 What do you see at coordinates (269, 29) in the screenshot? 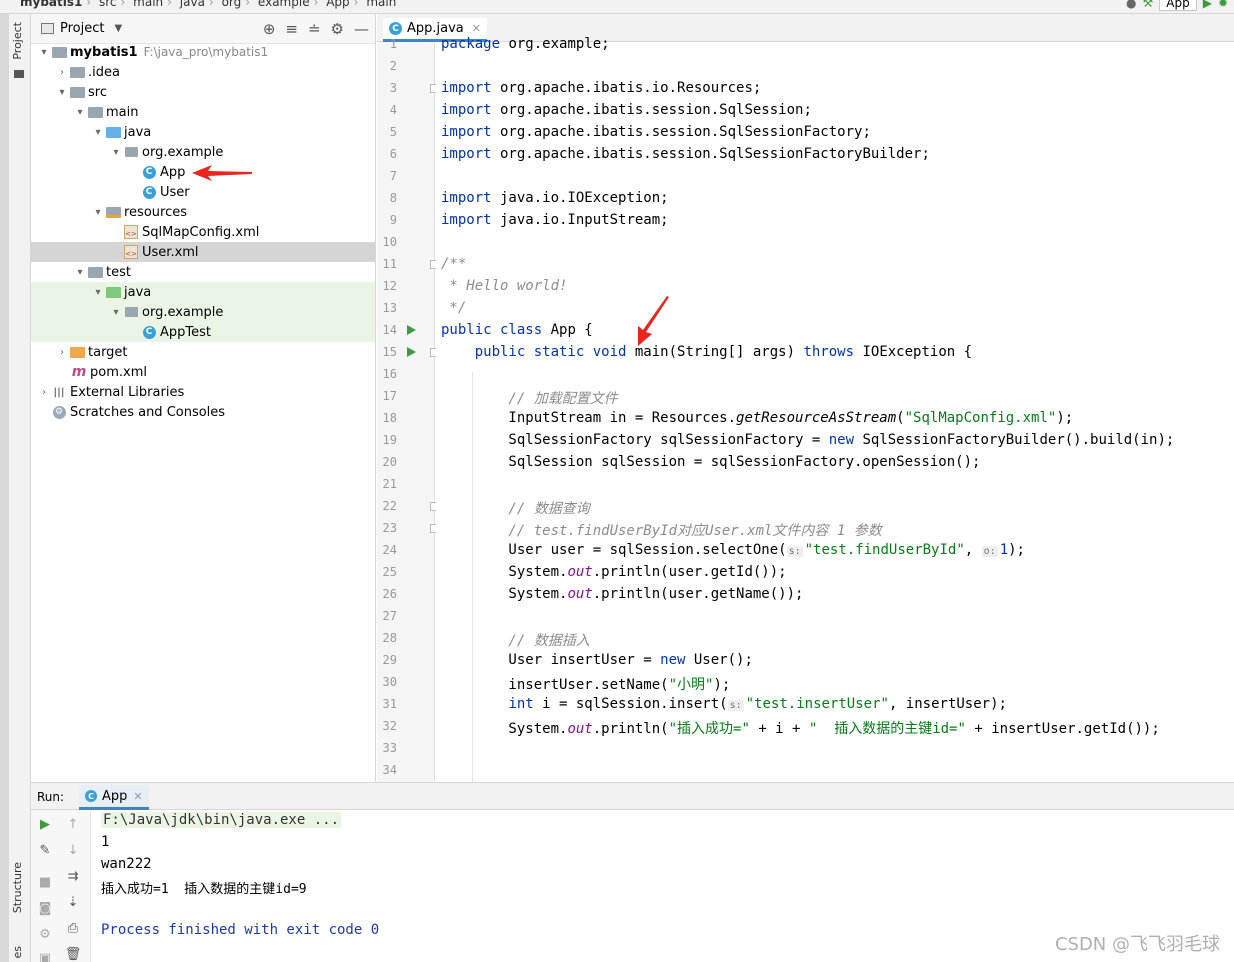
I see `locate-icon: ⊕` at bounding box center [269, 29].